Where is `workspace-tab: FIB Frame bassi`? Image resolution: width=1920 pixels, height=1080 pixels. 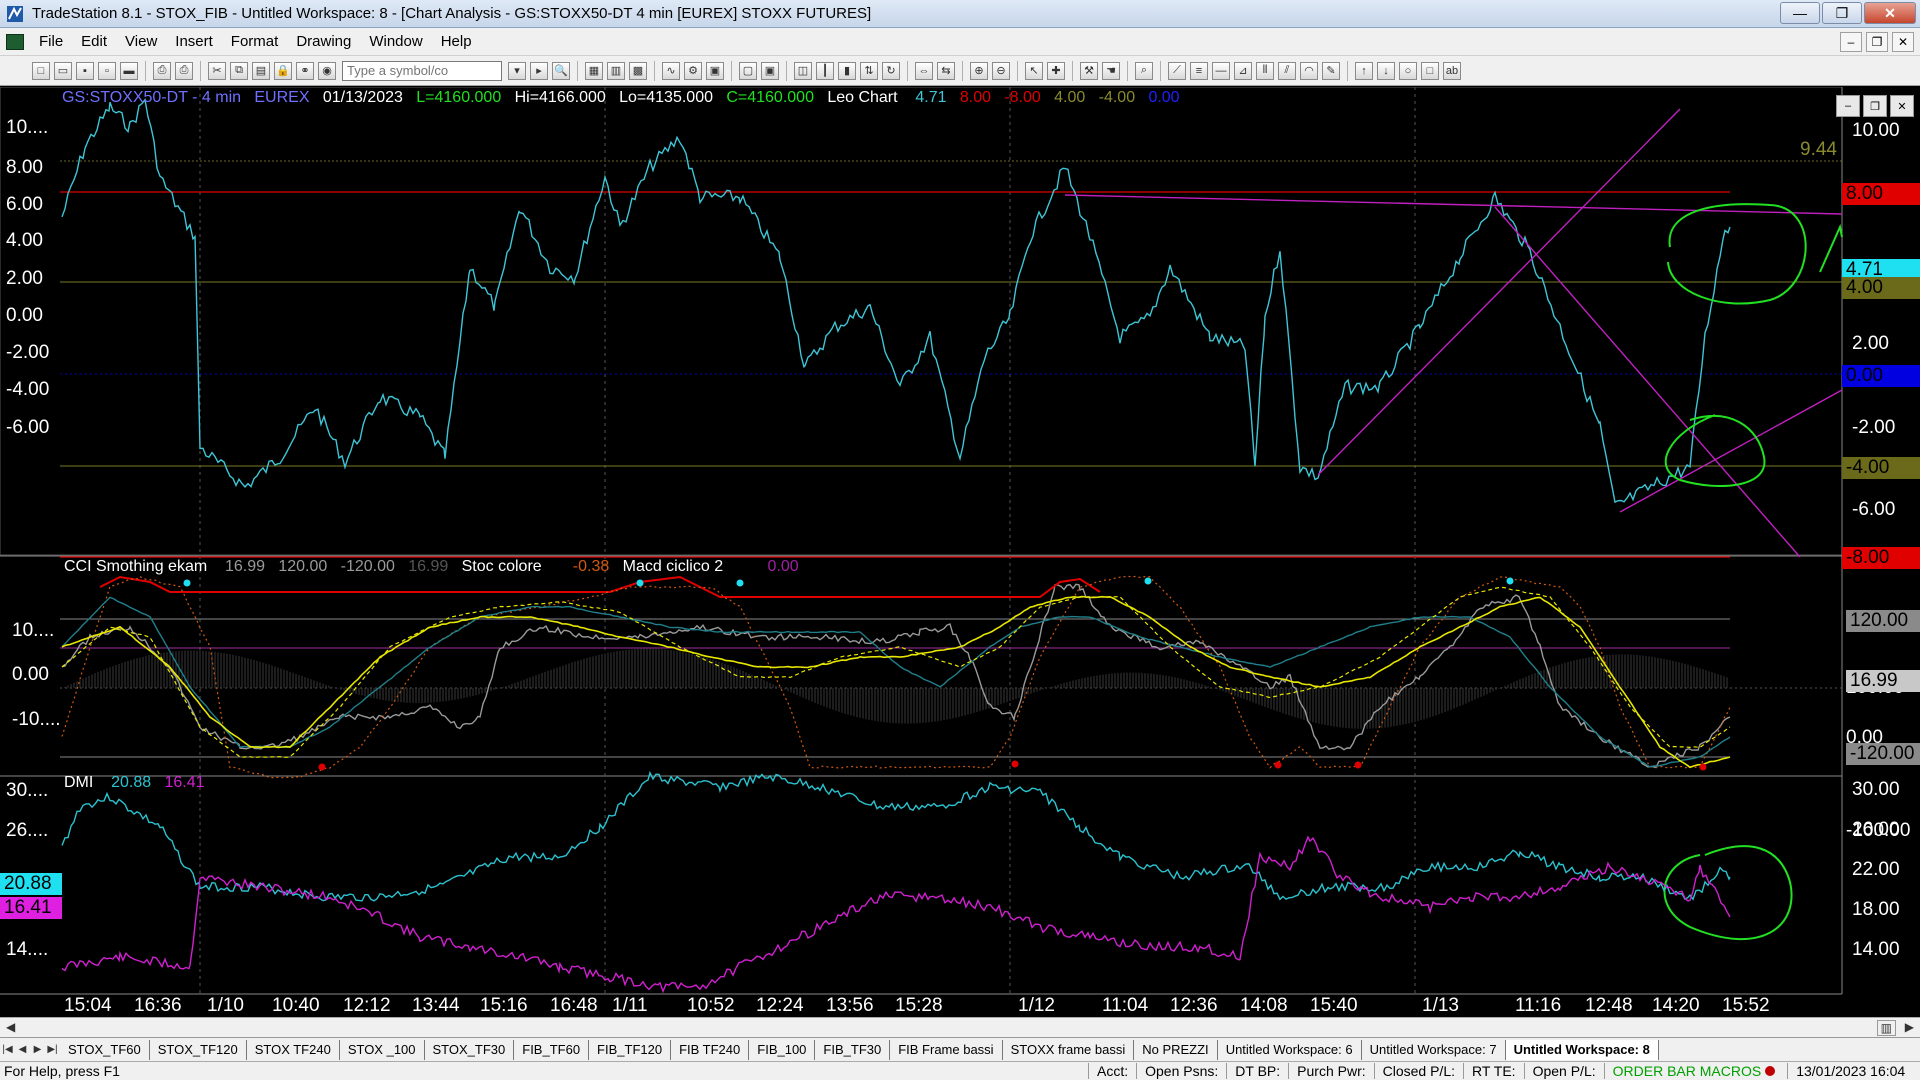
workspace-tab: FIB Frame bassi is located at coordinates (946, 1049).